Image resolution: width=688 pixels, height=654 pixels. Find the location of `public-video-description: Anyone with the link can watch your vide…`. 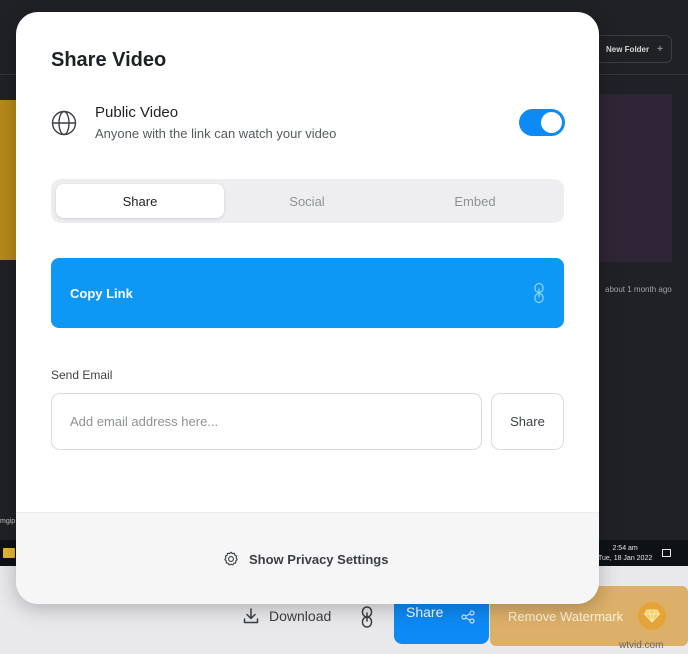

public-video-description: Anyone with the link can watch your vide… is located at coordinates (216, 133).